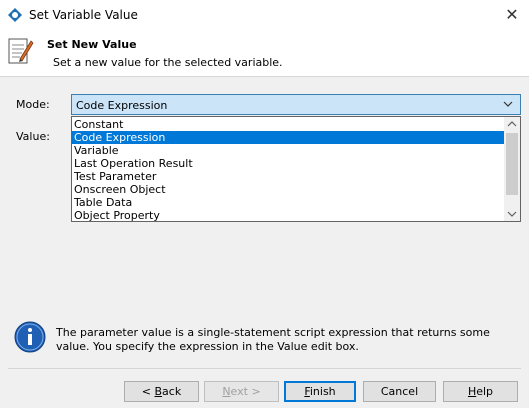  Describe the element at coordinates (512, 214) in the screenshot. I see `scroll-down-icon` at that location.